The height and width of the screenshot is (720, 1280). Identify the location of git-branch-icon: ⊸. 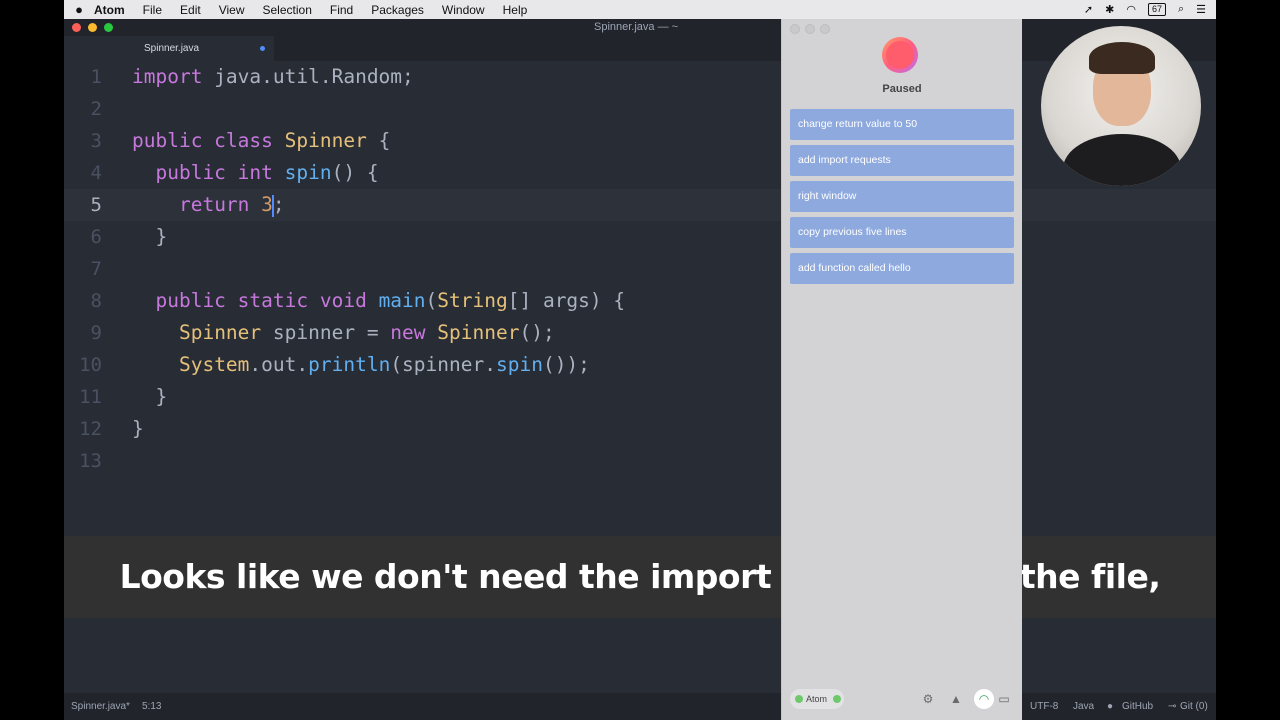
(1172, 706).